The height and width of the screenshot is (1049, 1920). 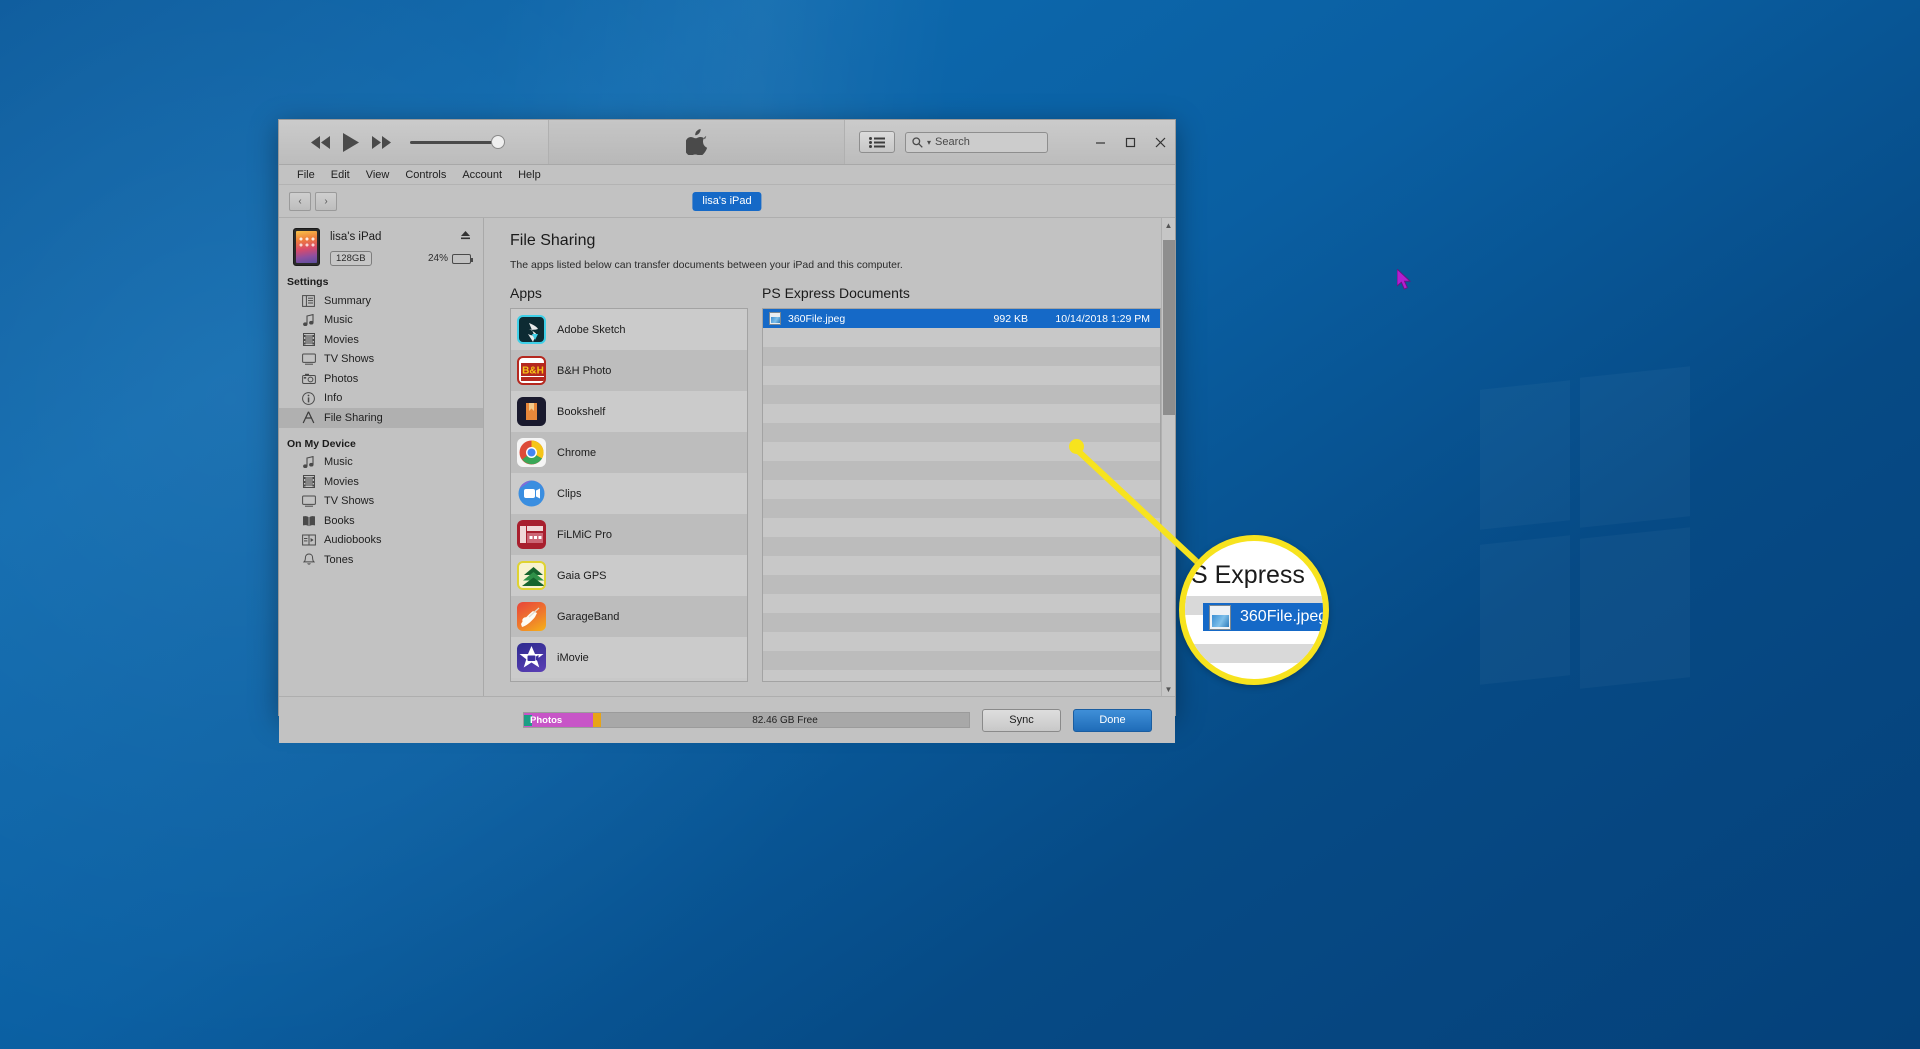 I want to click on play-icon, so click(x=351, y=142).